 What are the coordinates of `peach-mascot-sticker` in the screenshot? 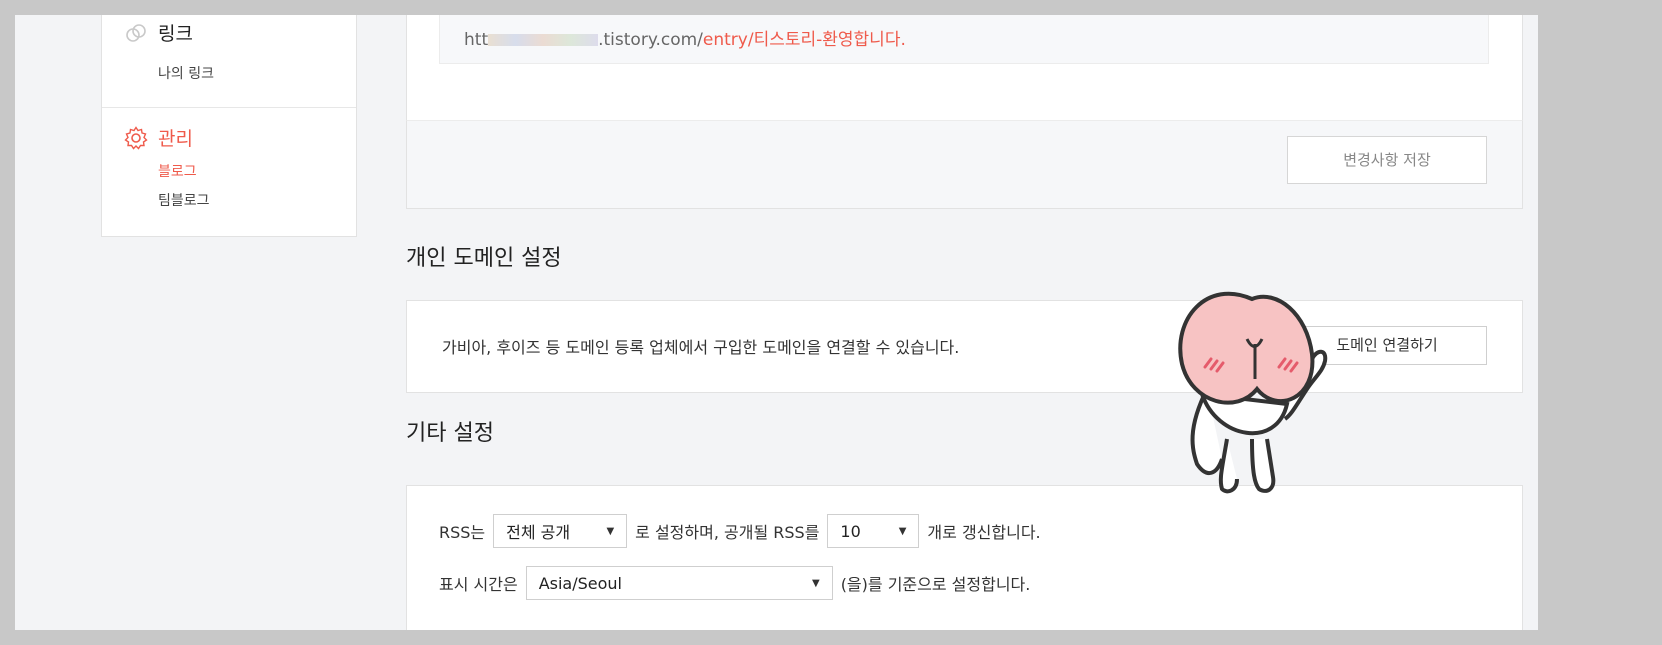 It's located at (1253, 392).